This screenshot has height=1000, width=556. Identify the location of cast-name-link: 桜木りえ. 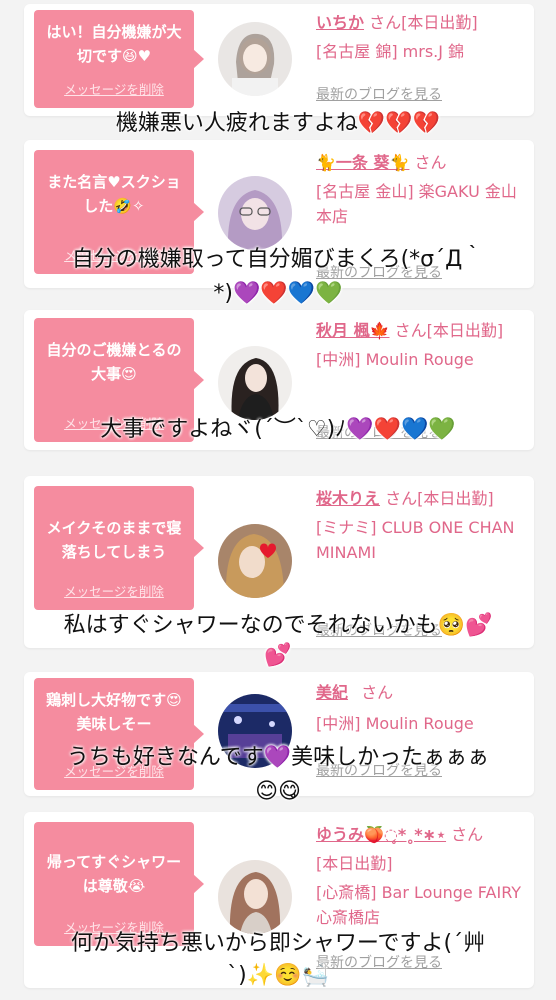
(348, 498).